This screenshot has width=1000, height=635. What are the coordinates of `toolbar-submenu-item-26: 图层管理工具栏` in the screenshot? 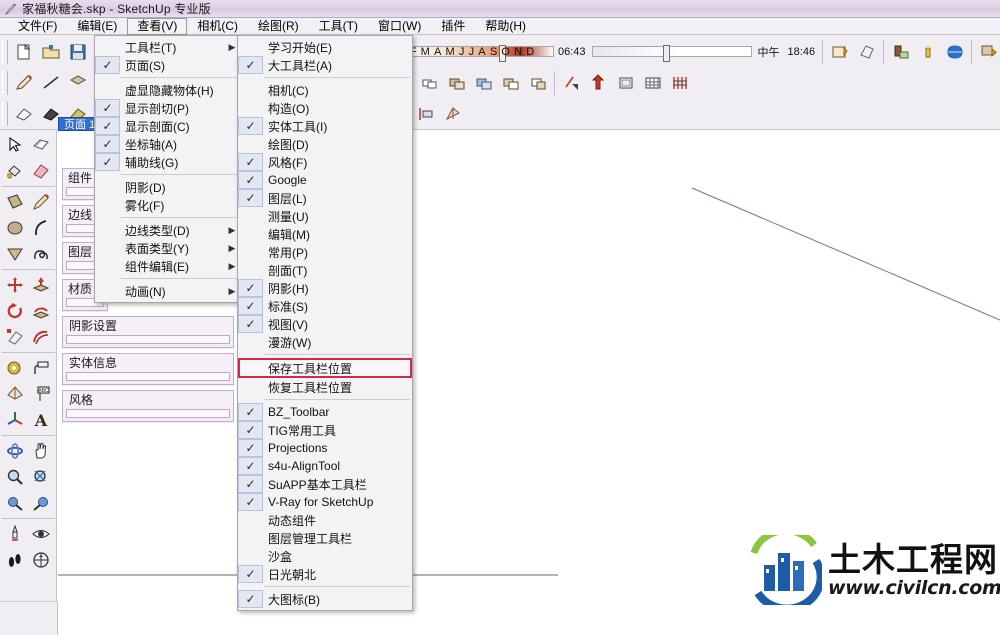 It's located at (325, 538).